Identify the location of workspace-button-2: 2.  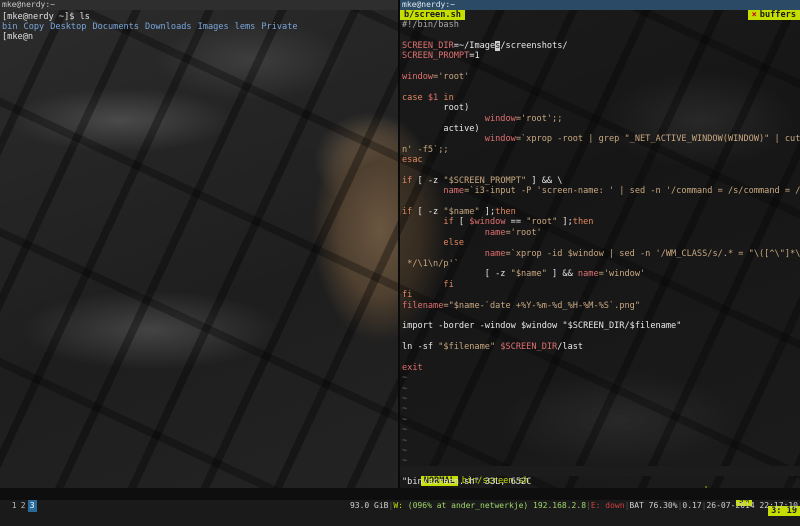
(23, 506).